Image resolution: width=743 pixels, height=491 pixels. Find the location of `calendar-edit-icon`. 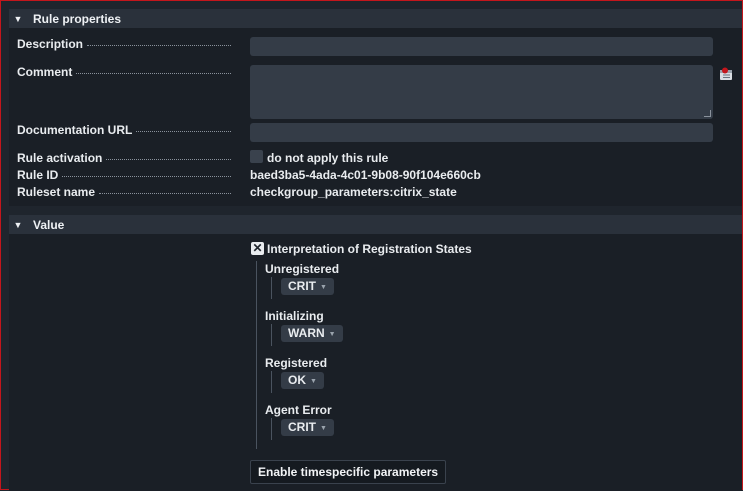

calendar-edit-icon is located at coordinates (726, 74).